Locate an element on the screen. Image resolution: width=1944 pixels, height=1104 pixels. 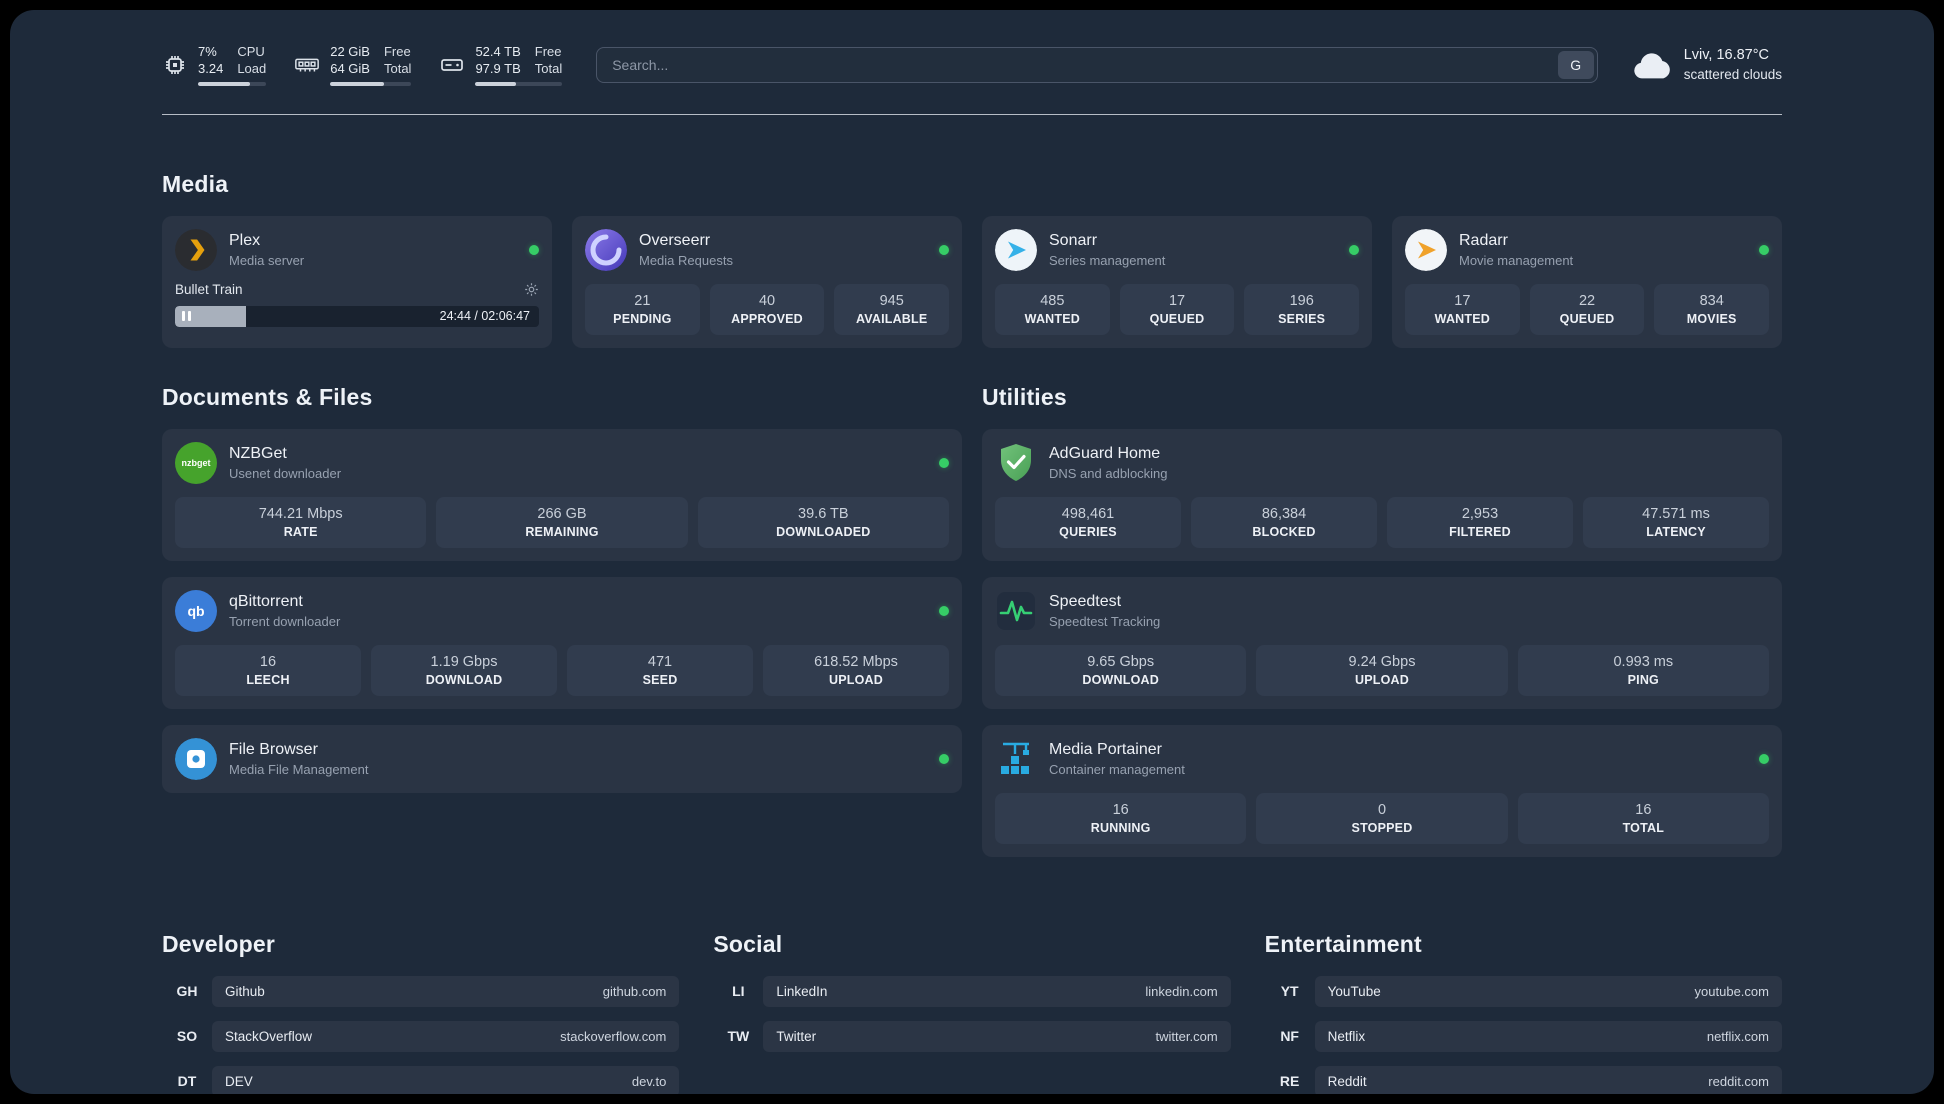
disk-usage-fill is located at coordinates (496, 83).